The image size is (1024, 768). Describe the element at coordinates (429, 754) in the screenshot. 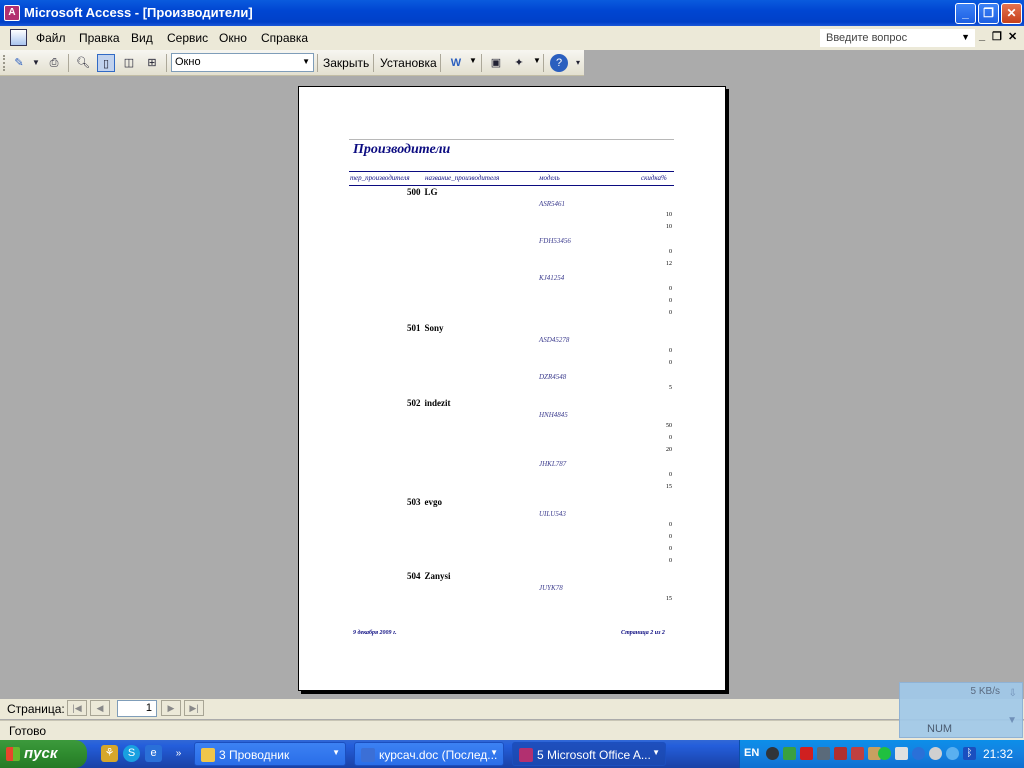

I see `taskbar-task-1: курсач.doc (Послед... ▼` at that location.